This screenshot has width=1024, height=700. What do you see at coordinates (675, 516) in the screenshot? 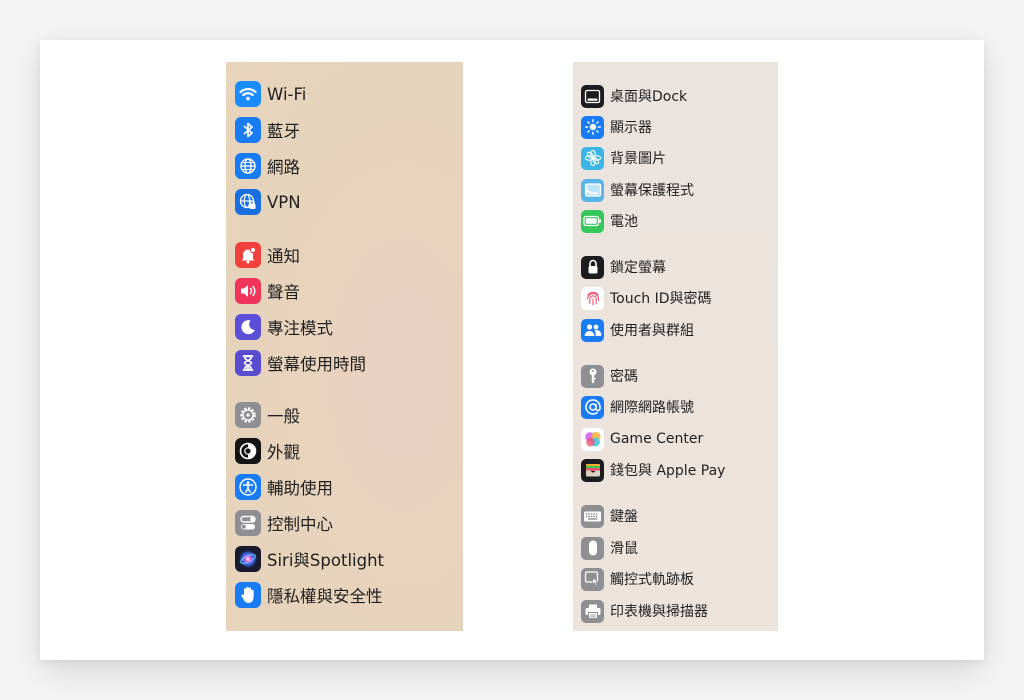
I see `sidebar-item-keyboard: 鍵盤` at bounding box center [675, 516].